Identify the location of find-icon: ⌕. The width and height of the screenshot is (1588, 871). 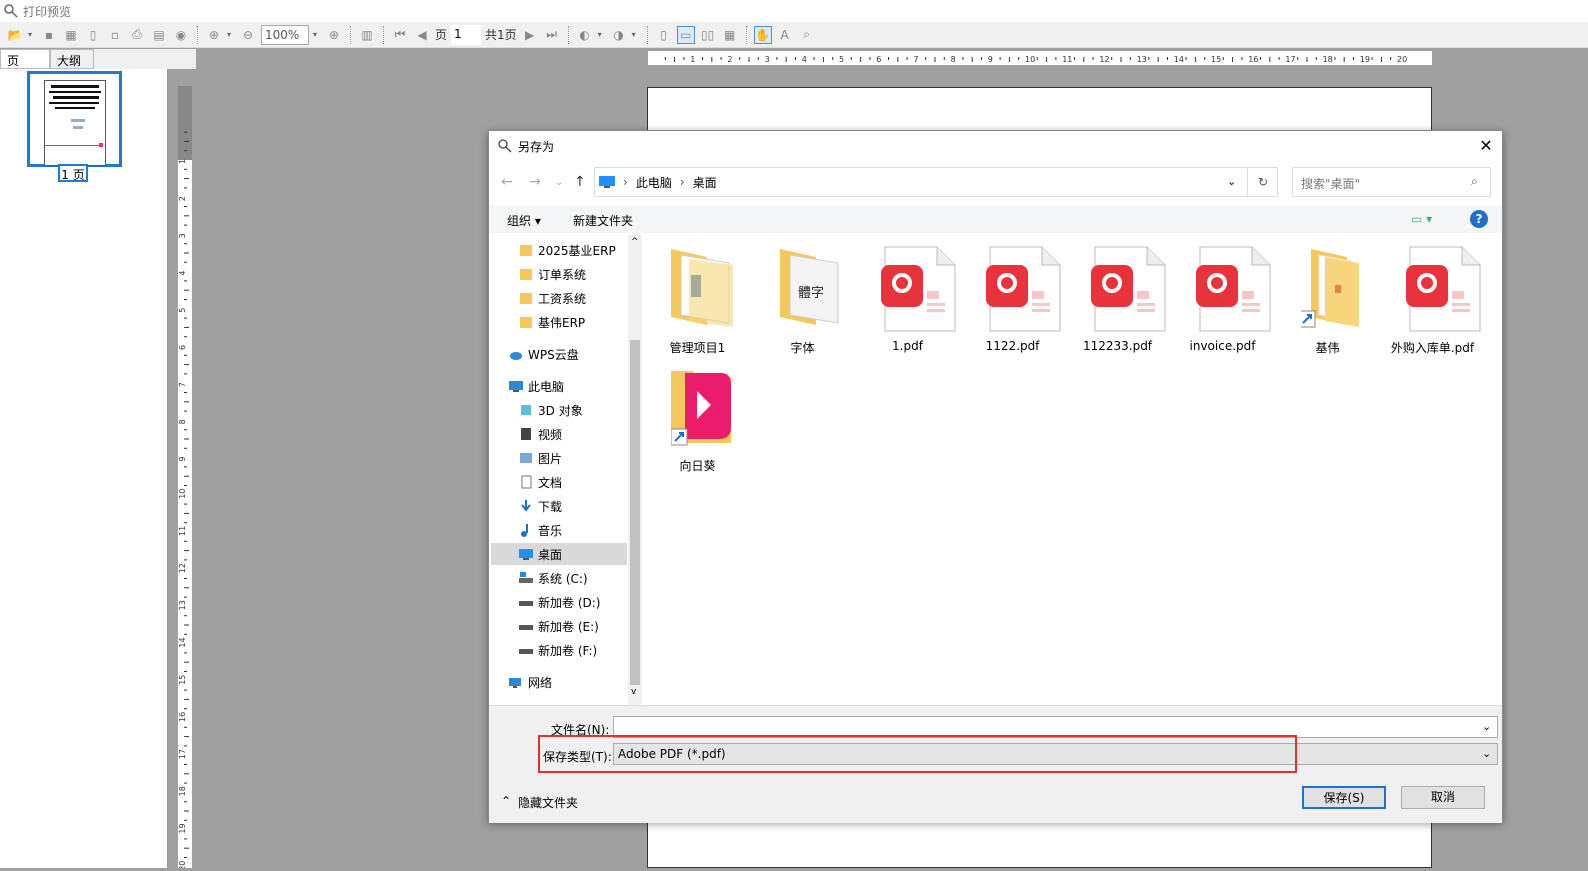
(807, 35).